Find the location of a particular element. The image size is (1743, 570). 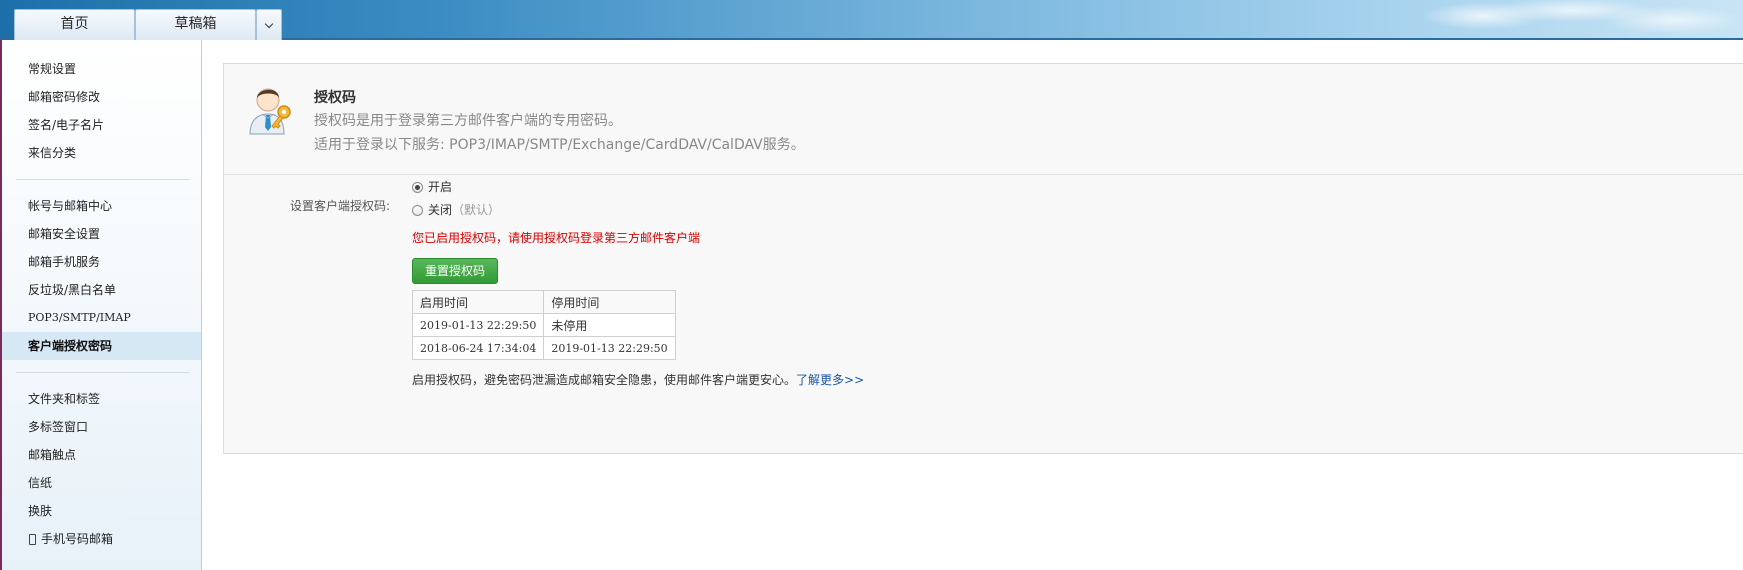

radio-off is located at coordinates (417, 210).